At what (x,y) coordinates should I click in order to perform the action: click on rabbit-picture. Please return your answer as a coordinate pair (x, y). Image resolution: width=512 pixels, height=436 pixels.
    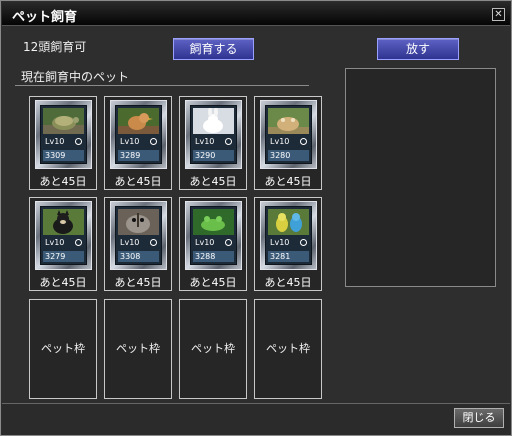
    Looking at the image, I should click on (213, 121).